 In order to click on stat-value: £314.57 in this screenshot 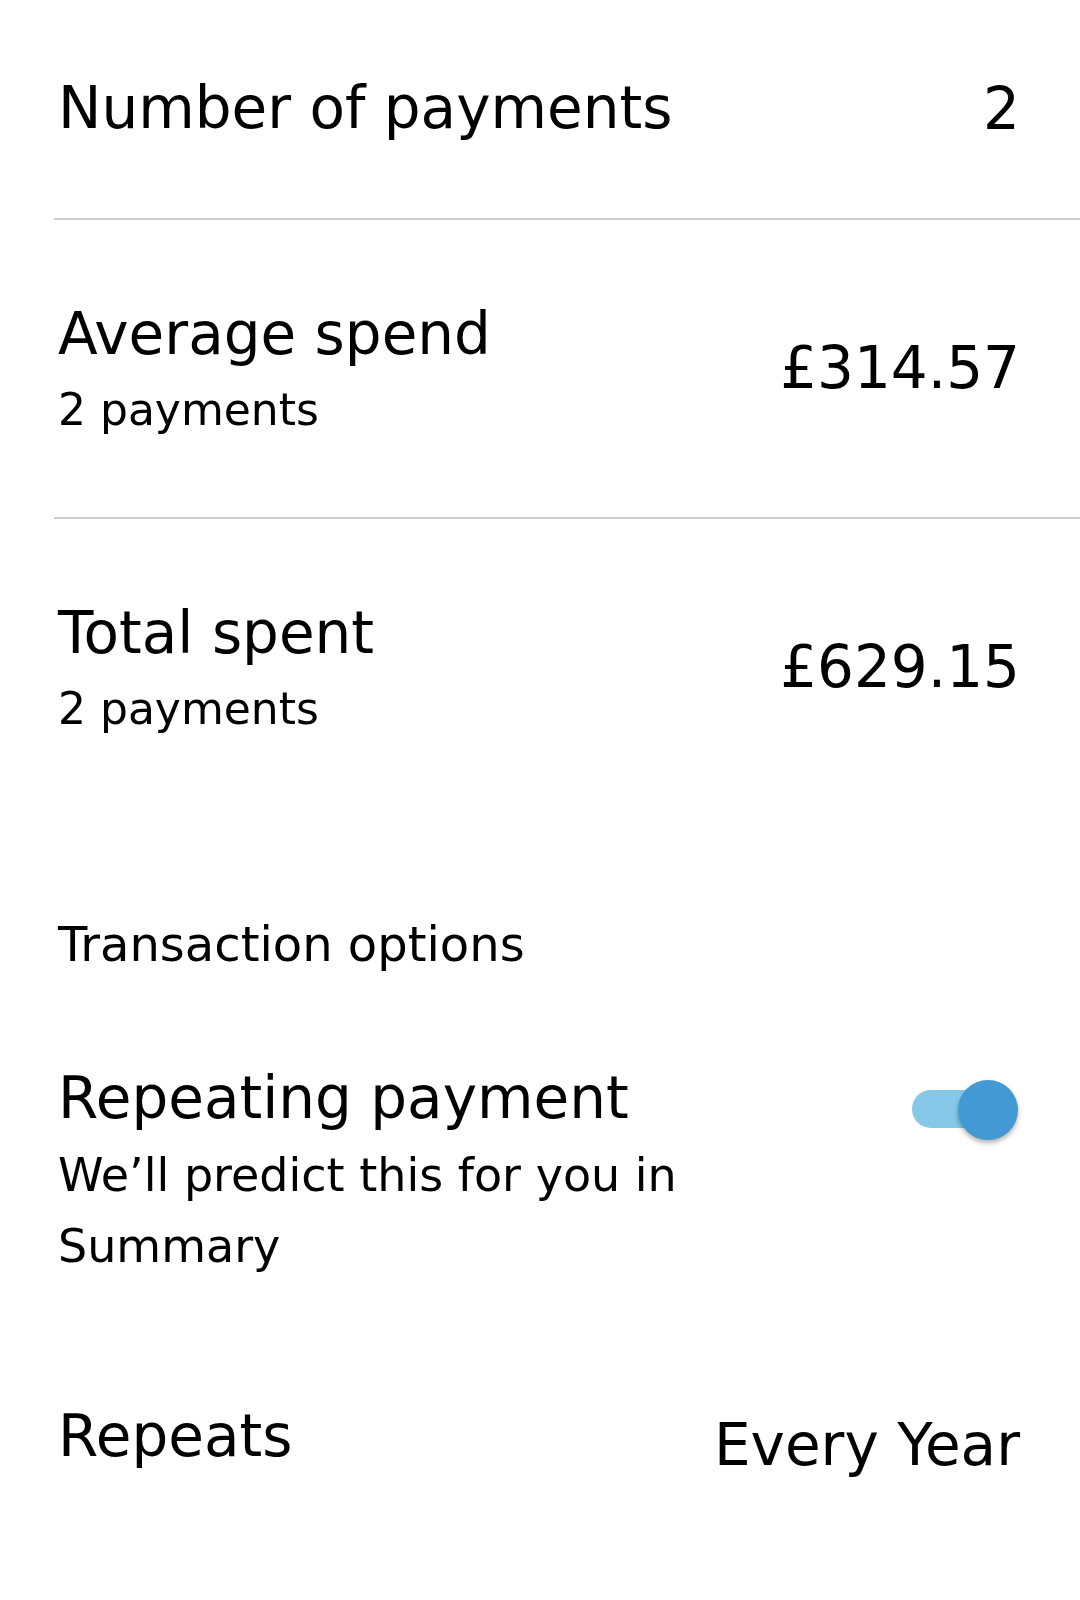, I will do `click(900, 368)`.